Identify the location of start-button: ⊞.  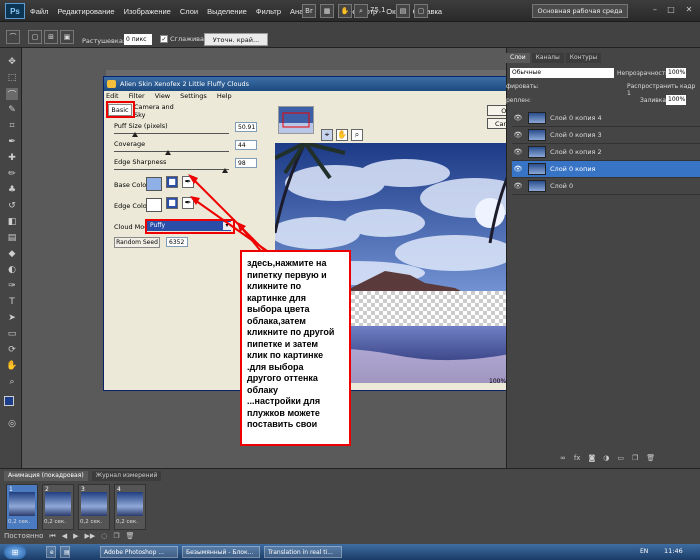
(15, 552).